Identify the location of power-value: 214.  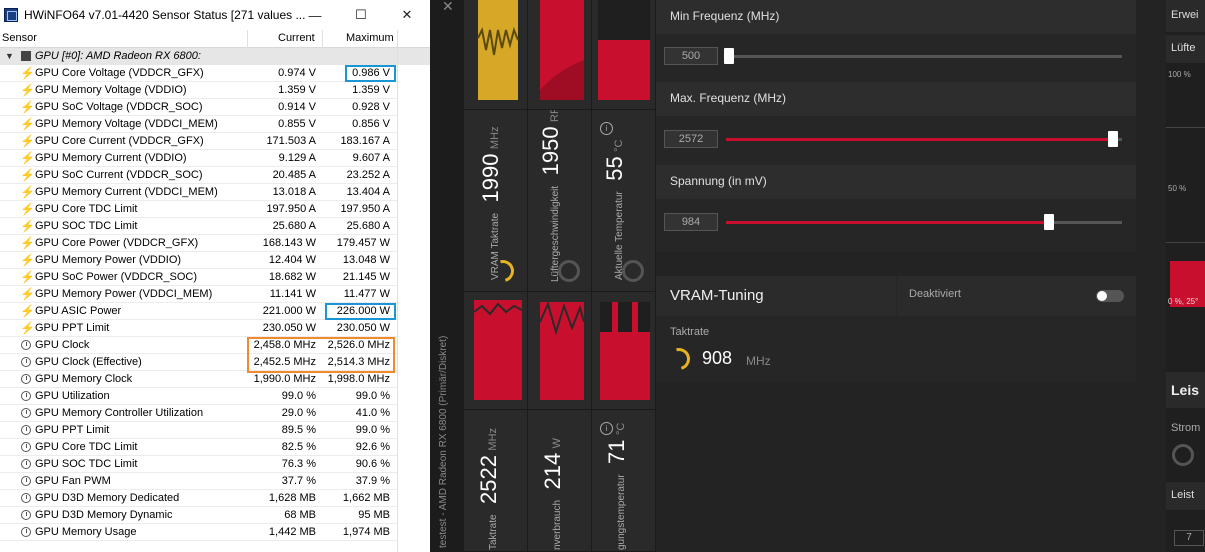
(552, 471).